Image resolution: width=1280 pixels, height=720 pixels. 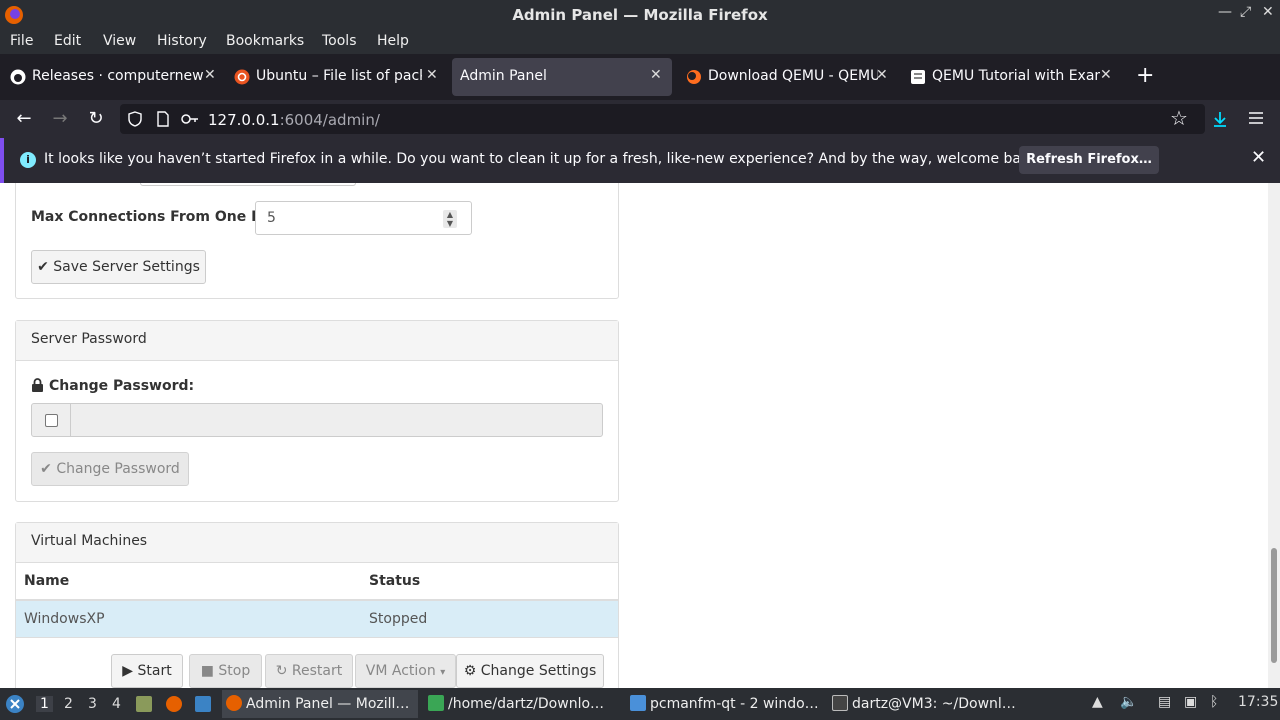 I want to click on key-icon, so click(x=190, y=119).